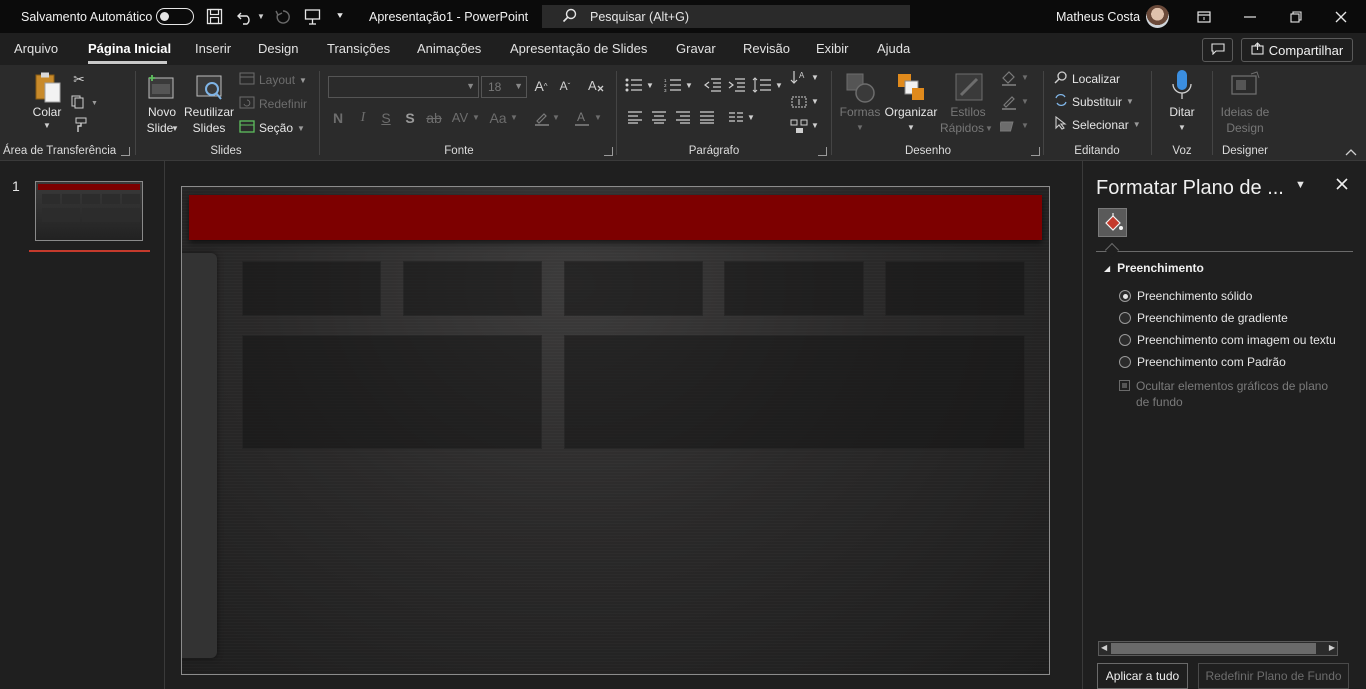 The width and height of the screenshot is (1366, 689). I want to click on slide-tile, so click(794, 288).